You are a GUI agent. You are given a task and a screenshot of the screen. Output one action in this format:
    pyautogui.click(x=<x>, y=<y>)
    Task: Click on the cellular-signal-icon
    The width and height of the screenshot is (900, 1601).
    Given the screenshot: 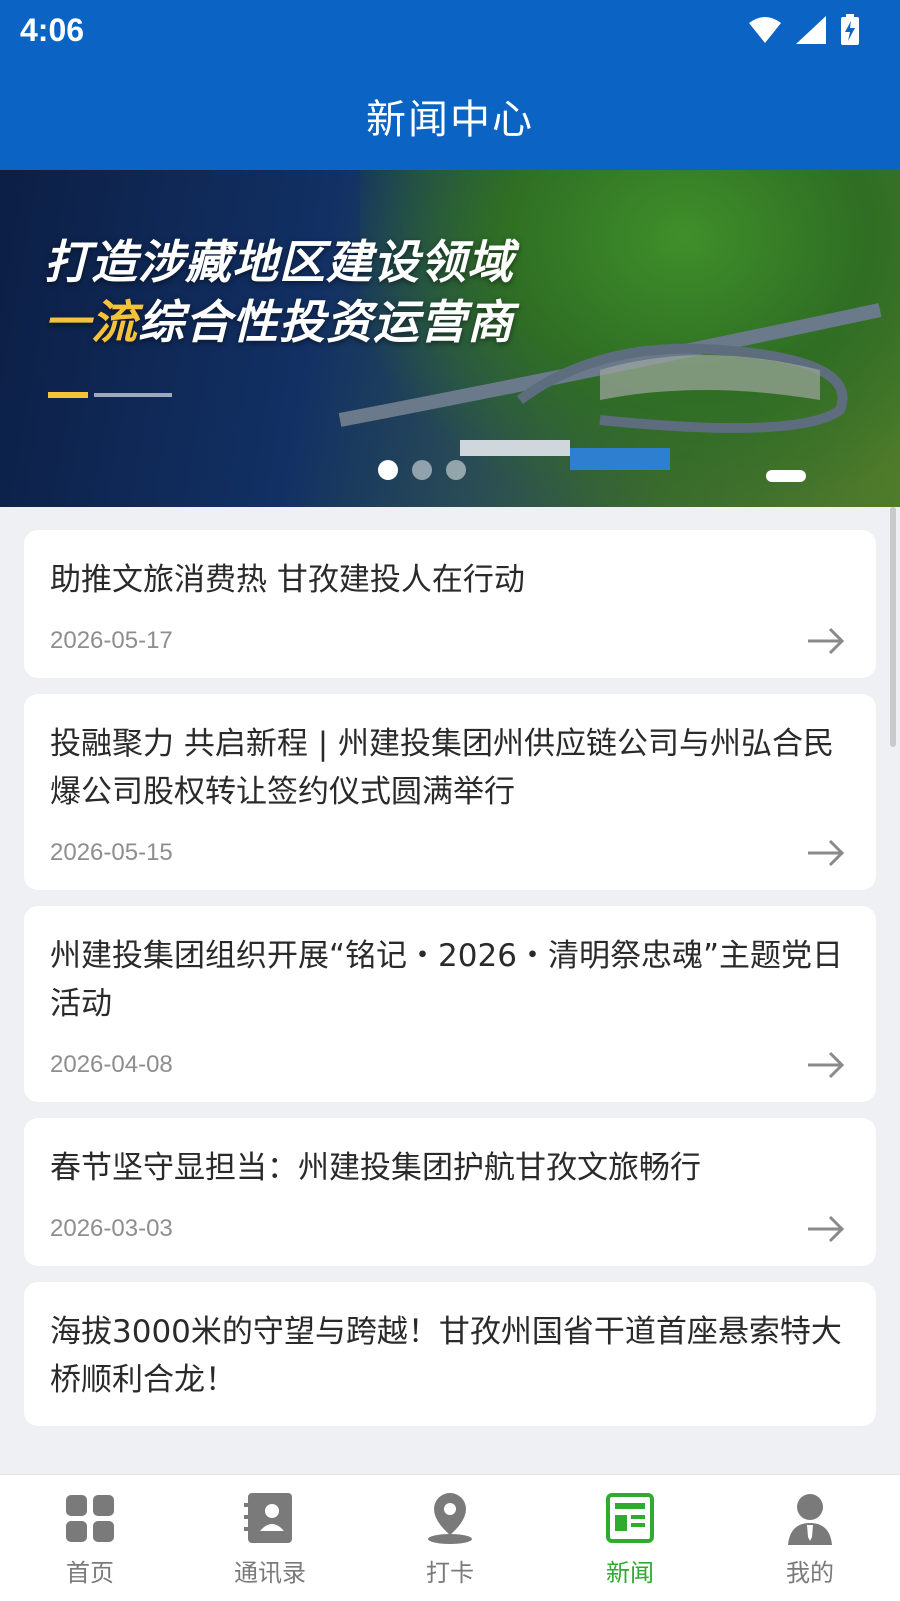 What is the action you would take?
    pyautogui.click(x=811, y=30)
    